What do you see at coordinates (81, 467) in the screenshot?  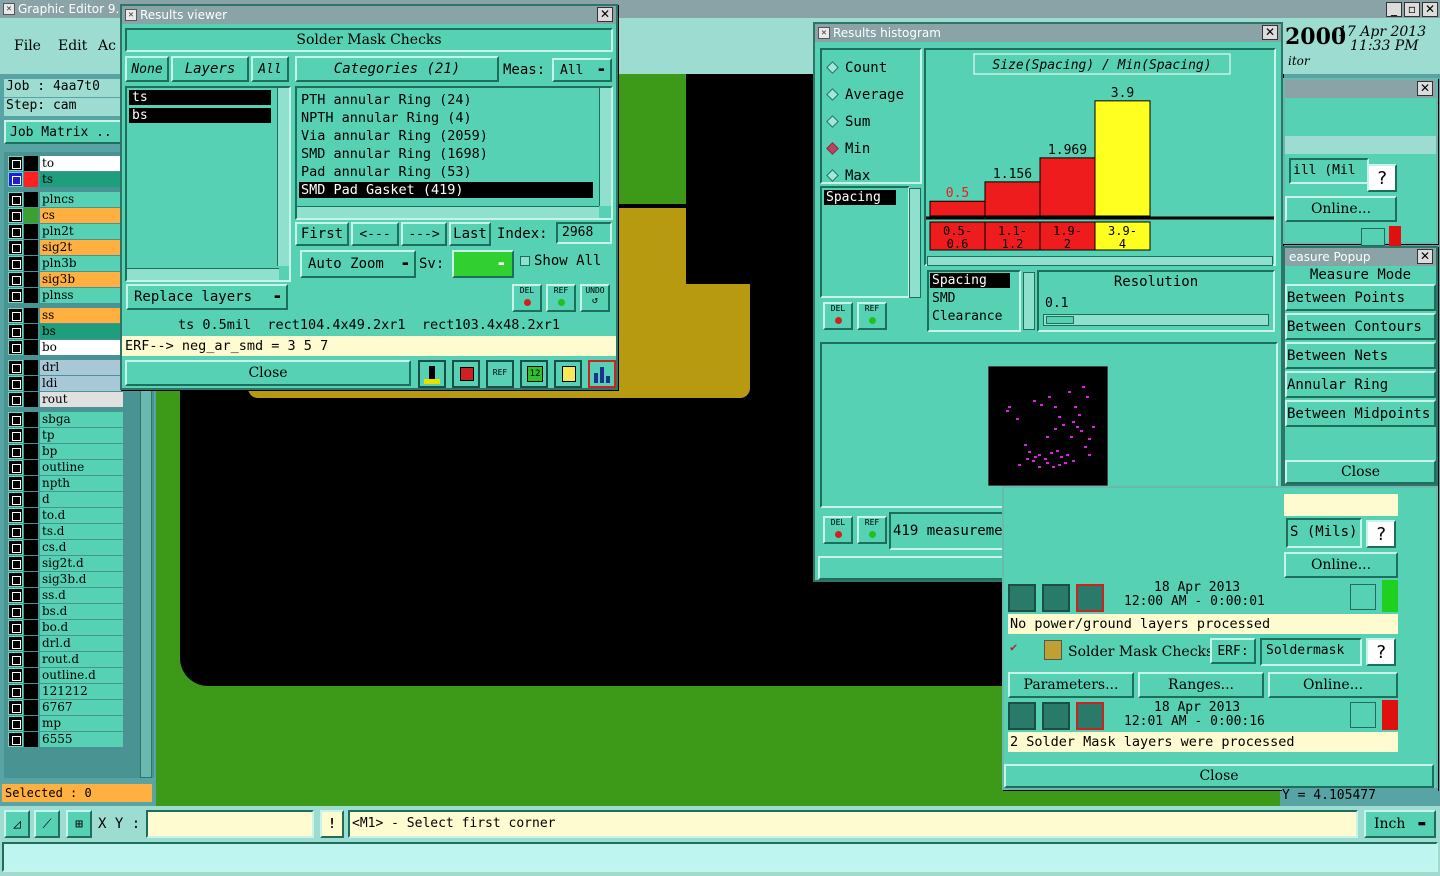 I see `layer-name: outline` at bounding box center [81, 467].